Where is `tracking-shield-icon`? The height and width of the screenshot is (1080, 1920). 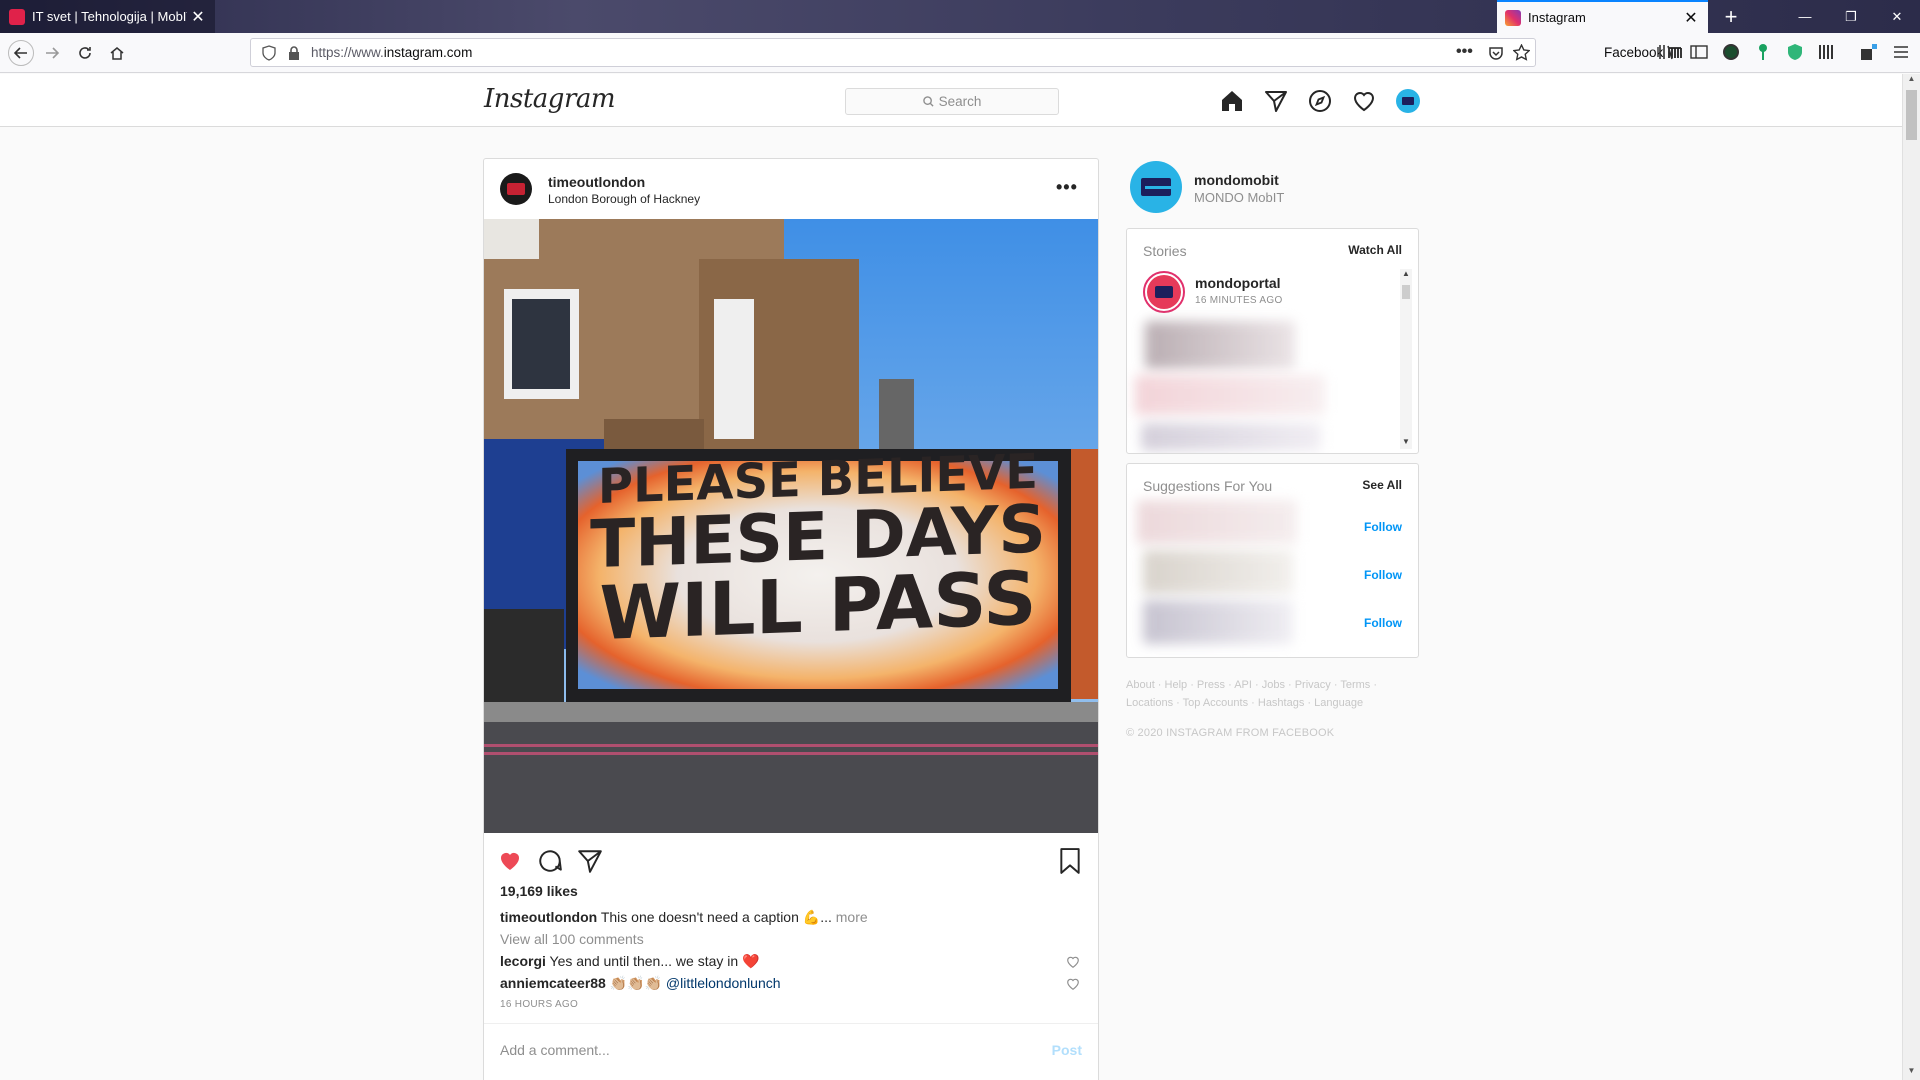 tracking-shield-icon is located at coordinates (269, 53).